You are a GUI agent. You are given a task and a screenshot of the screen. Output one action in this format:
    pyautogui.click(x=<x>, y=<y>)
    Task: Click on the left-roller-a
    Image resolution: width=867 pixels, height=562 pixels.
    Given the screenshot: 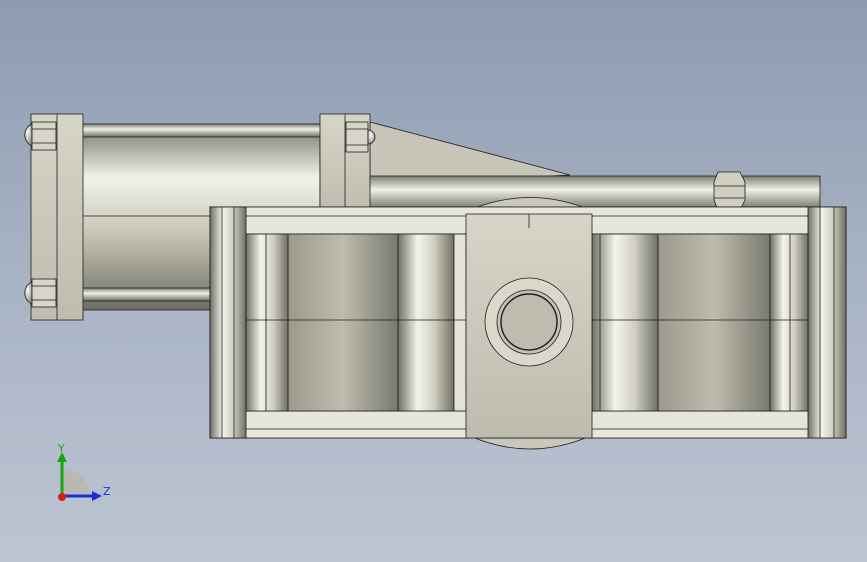 What is the action you would take?
    pyautogui.click(x=267, y=322)
    